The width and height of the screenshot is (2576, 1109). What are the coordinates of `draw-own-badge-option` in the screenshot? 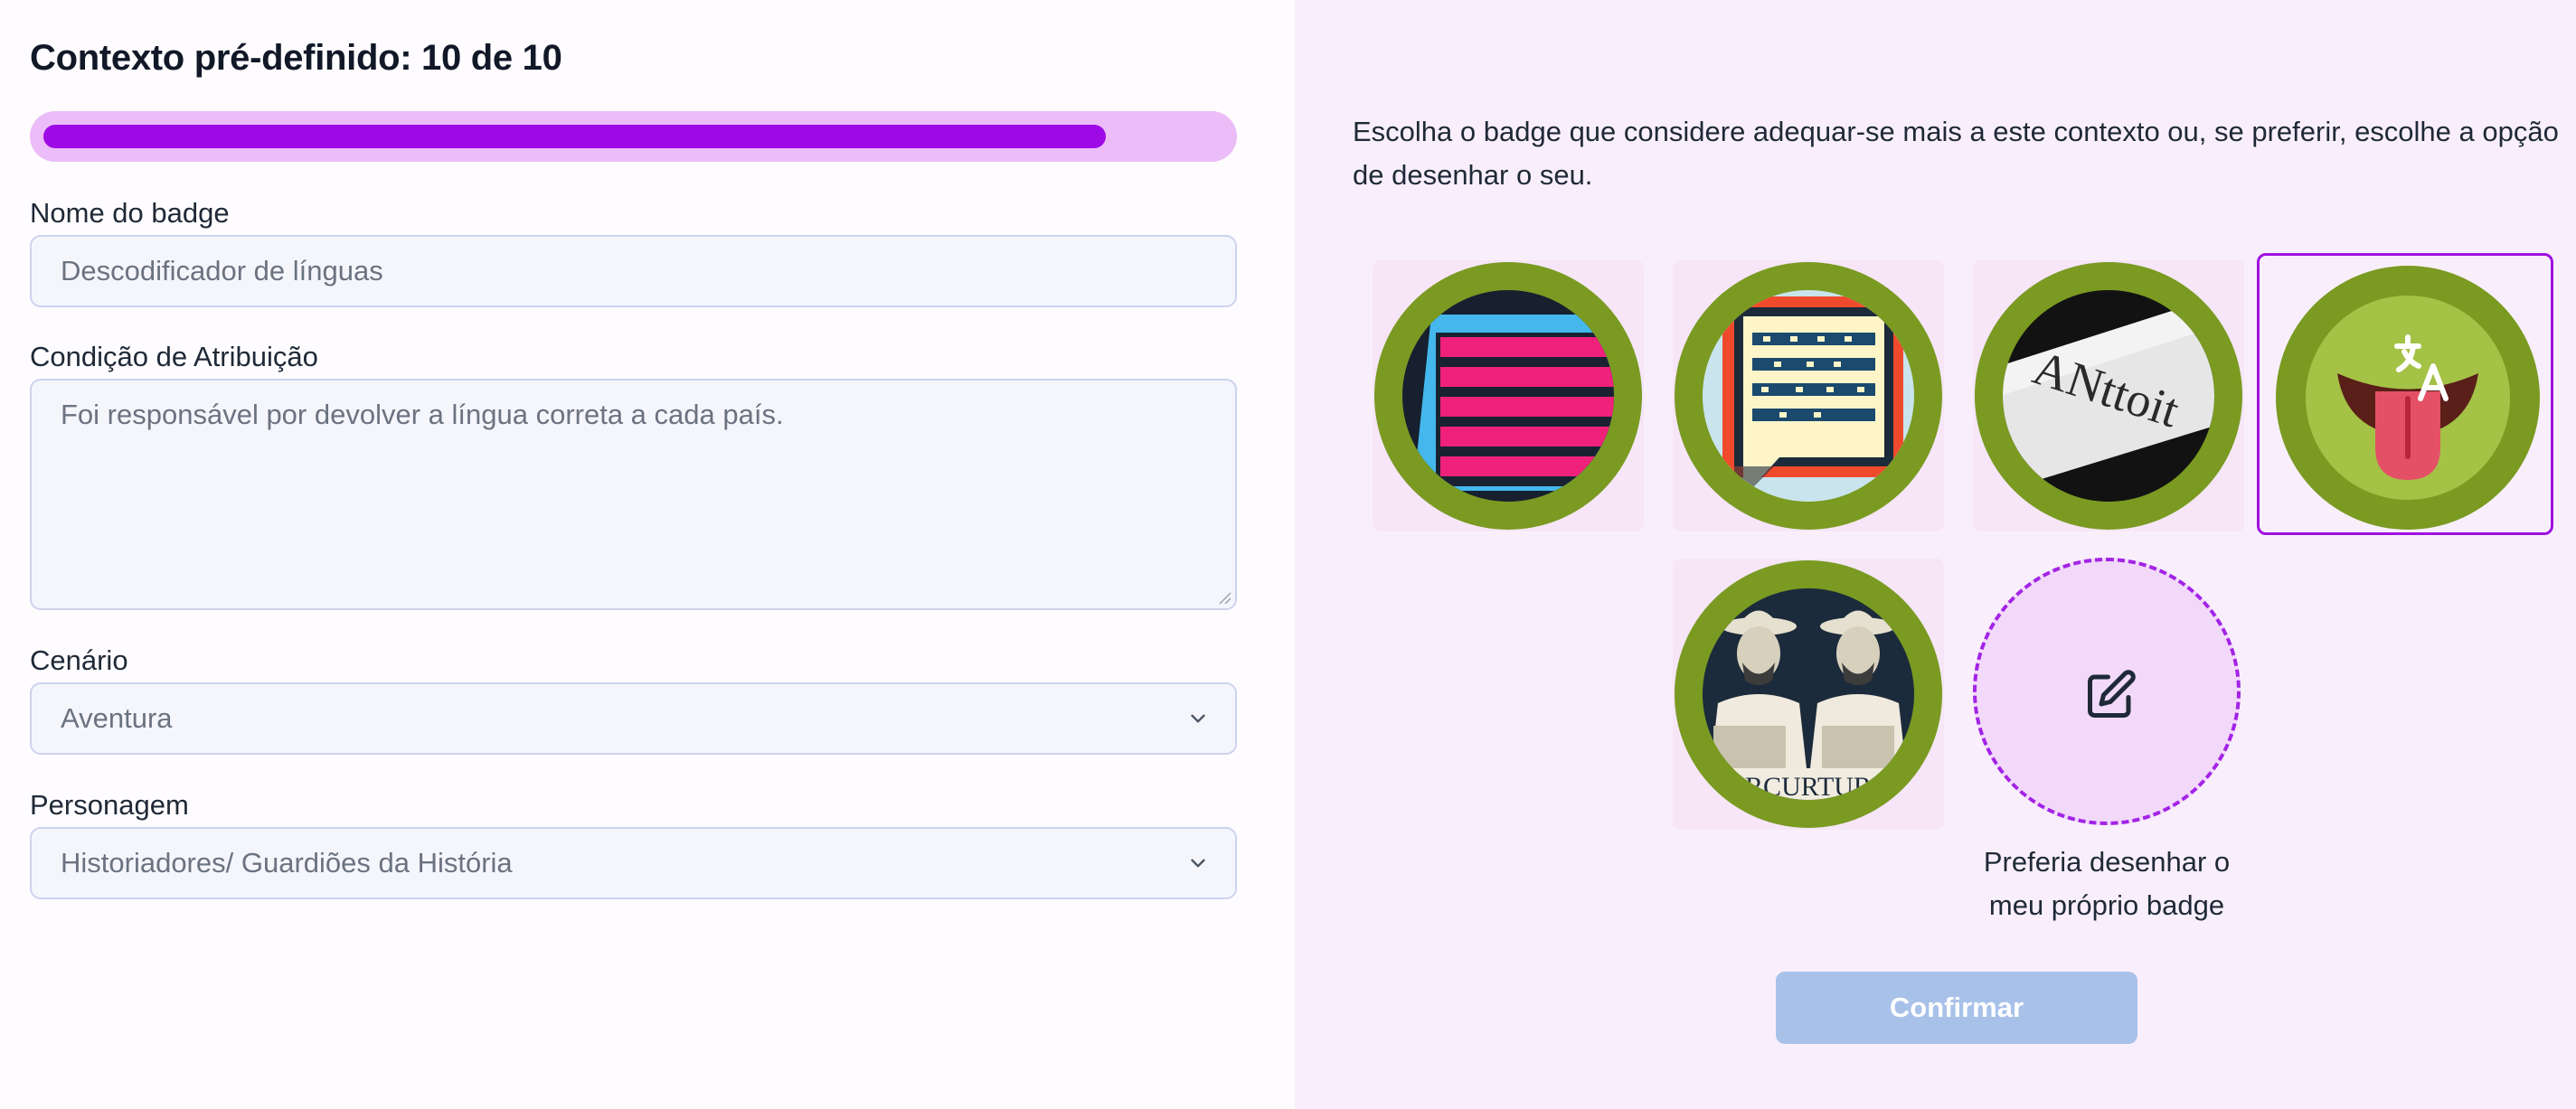 It's located at (2107, 691).